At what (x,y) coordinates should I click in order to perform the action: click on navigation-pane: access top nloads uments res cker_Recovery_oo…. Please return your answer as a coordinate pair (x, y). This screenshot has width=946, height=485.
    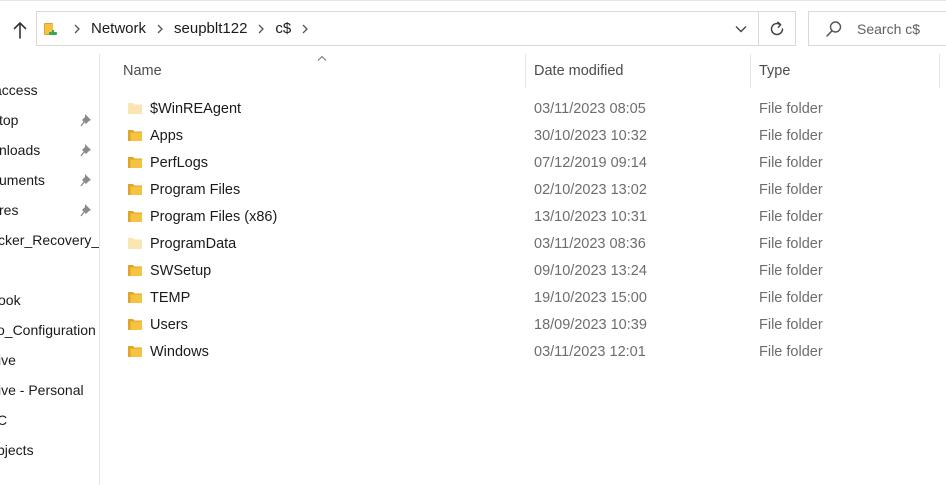
    Looking at the image, I should click on (50, 269).